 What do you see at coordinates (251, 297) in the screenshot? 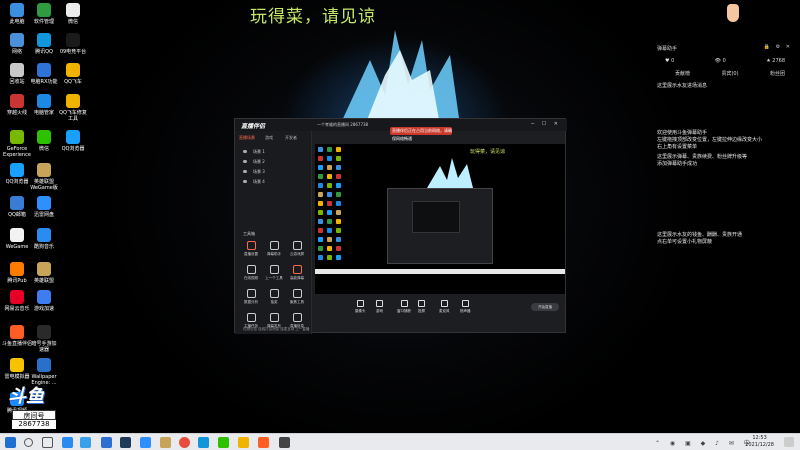
I see `toolbox-item: 数据分析` at bounding box center [251, 297].